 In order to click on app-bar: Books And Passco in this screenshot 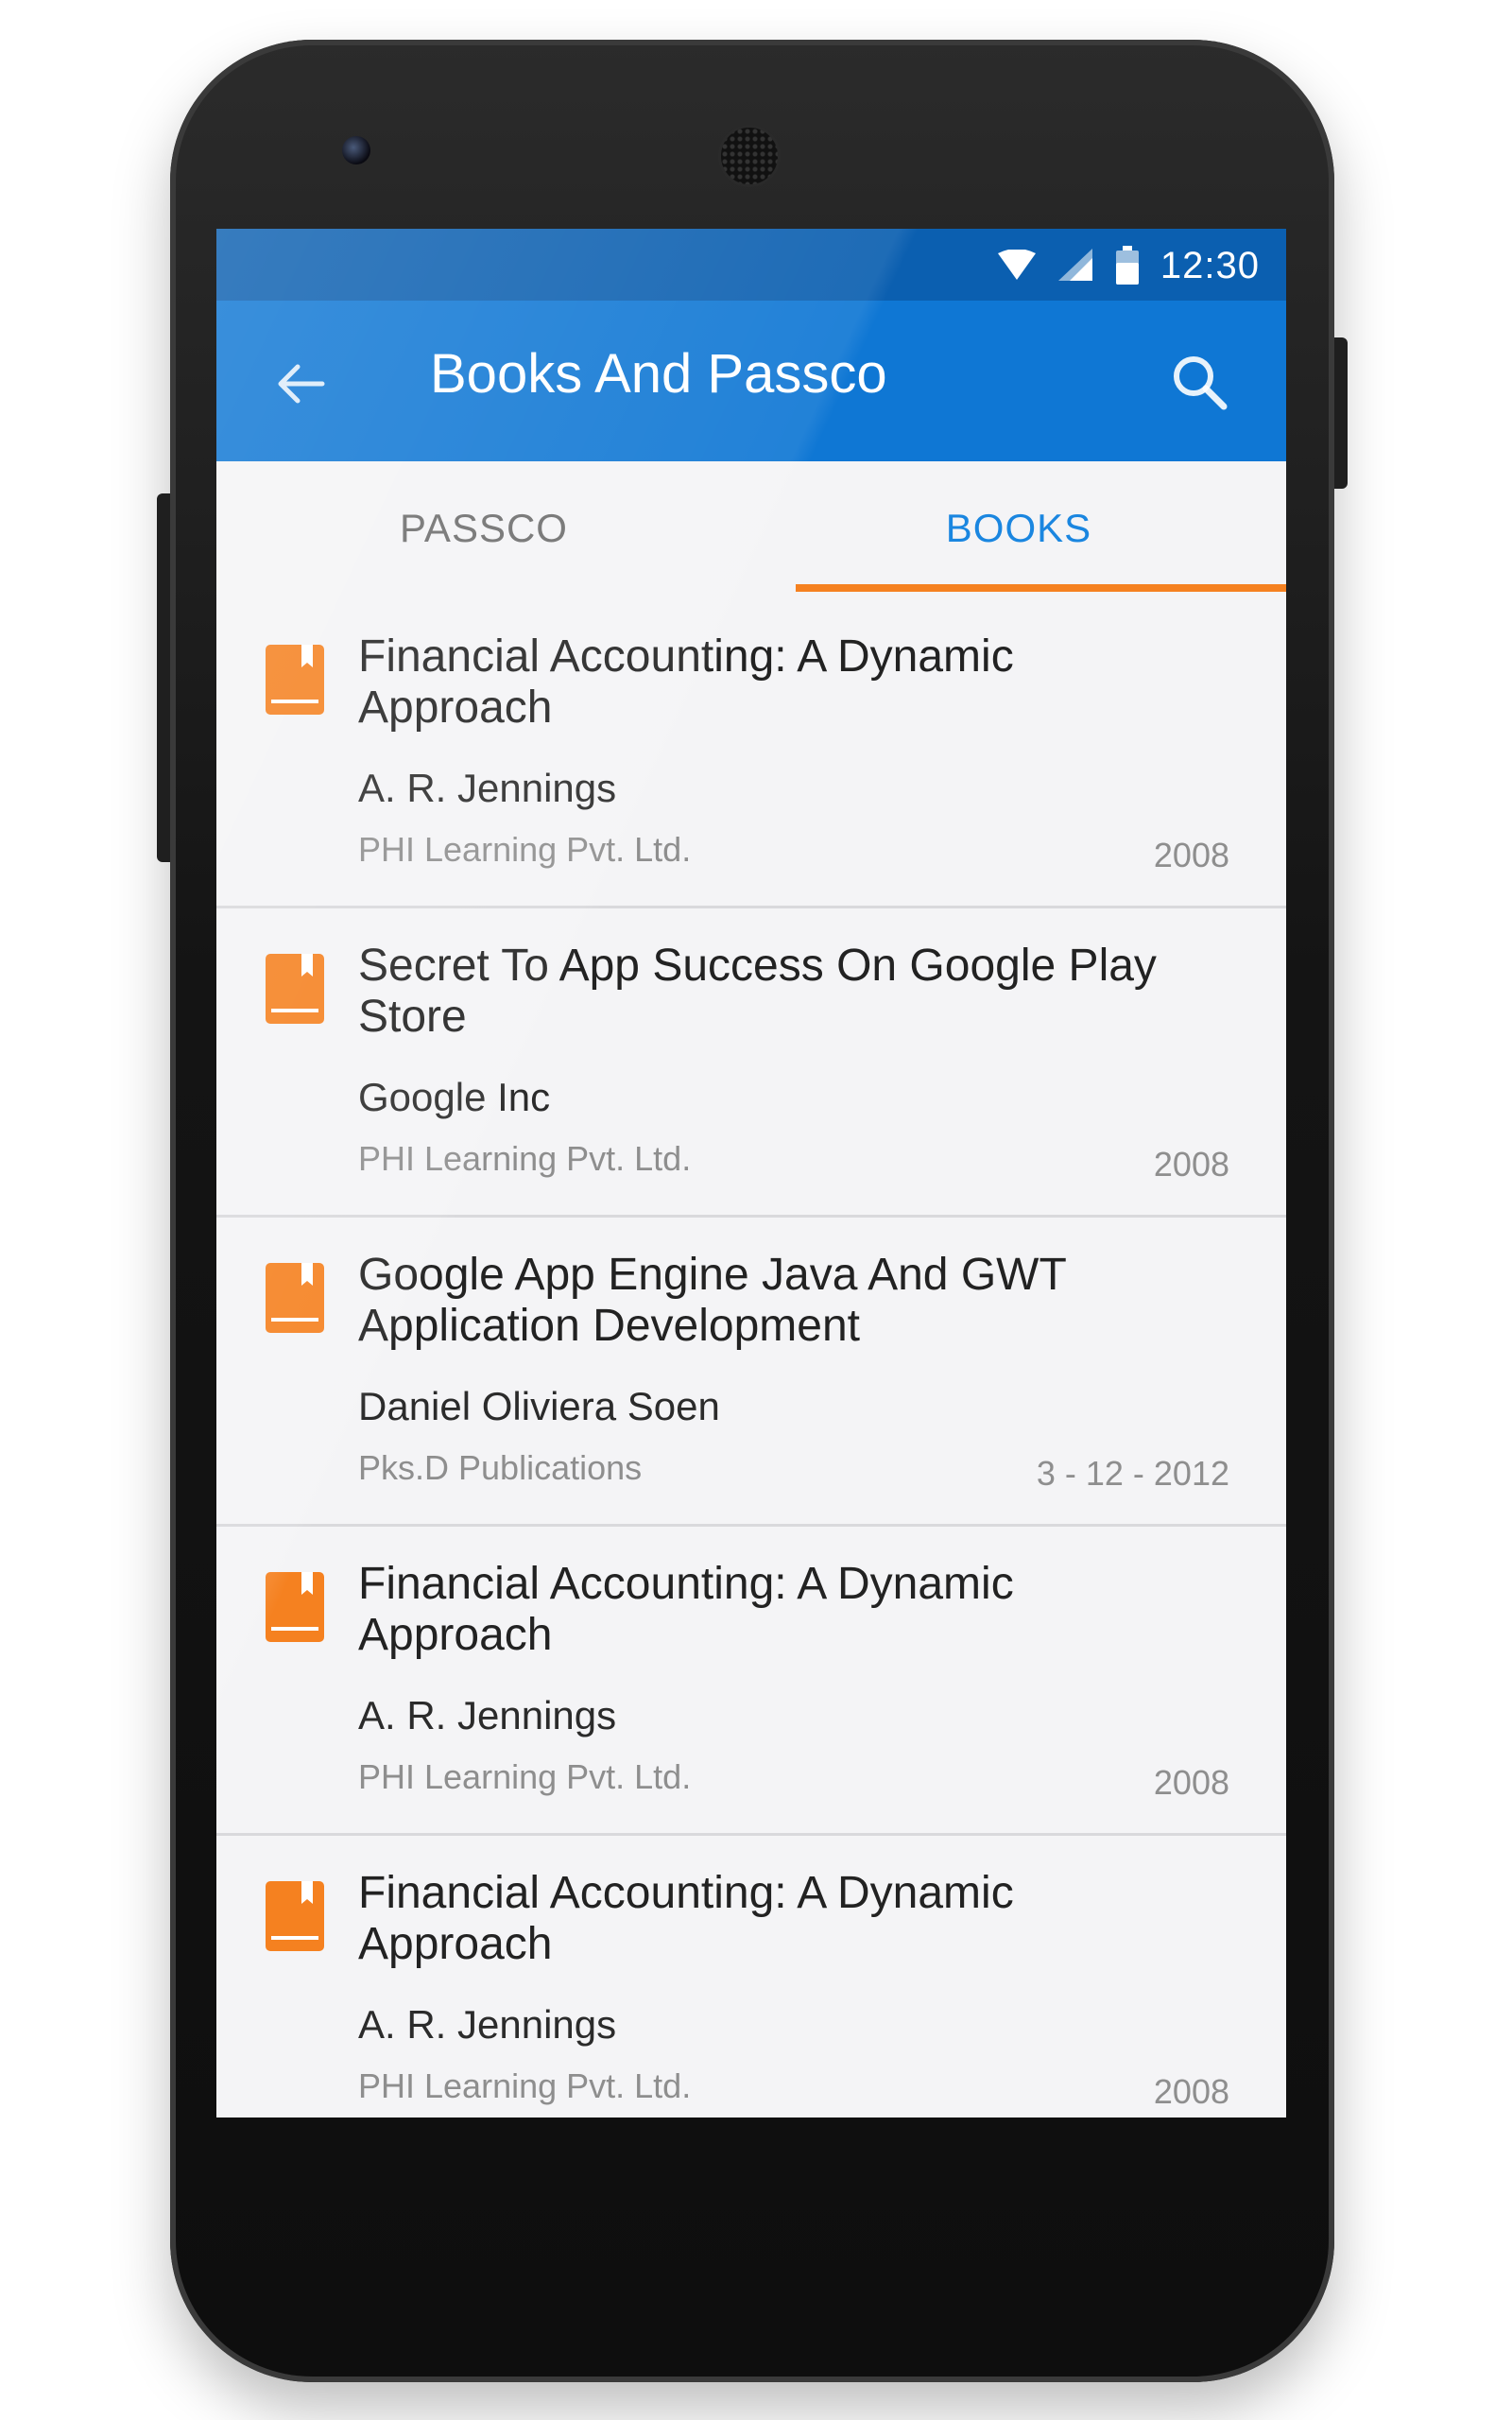, I will do `click(751, 381)`.